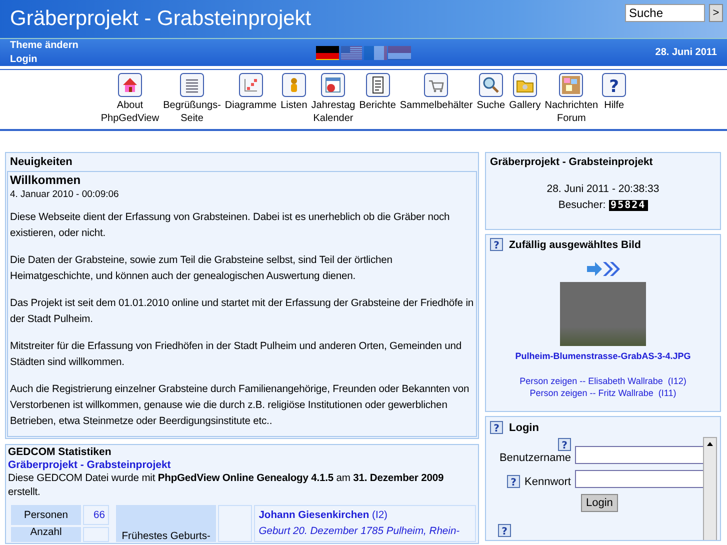 The image size is (727, 545). Describe the element at coordinates (41, 162) in the screenshot. I see `panel-heading: Neuigkeiten` at that location.